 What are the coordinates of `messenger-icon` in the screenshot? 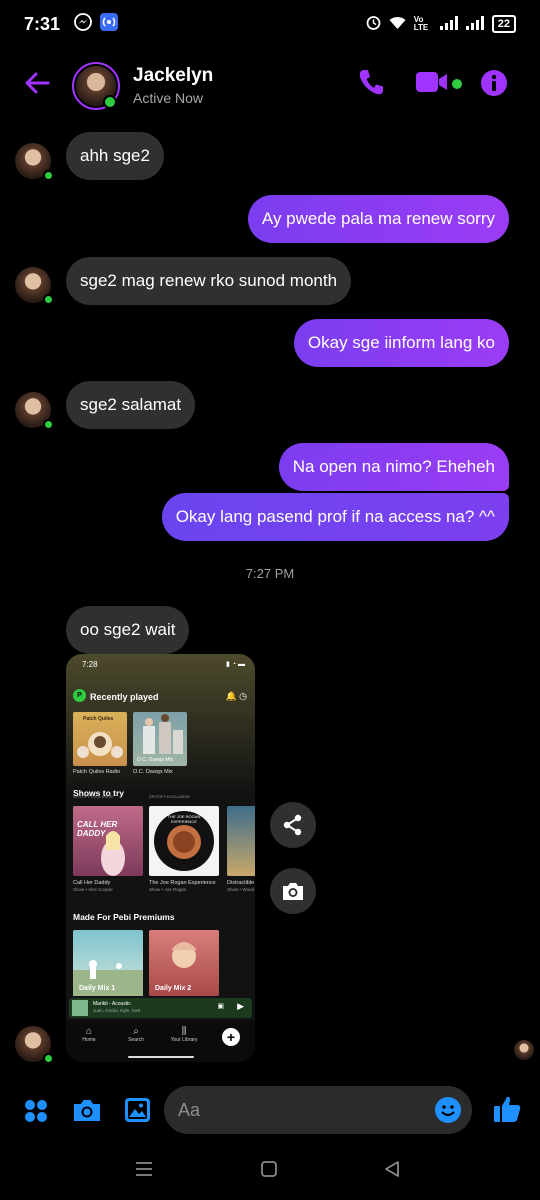 It's located at (83, 24).